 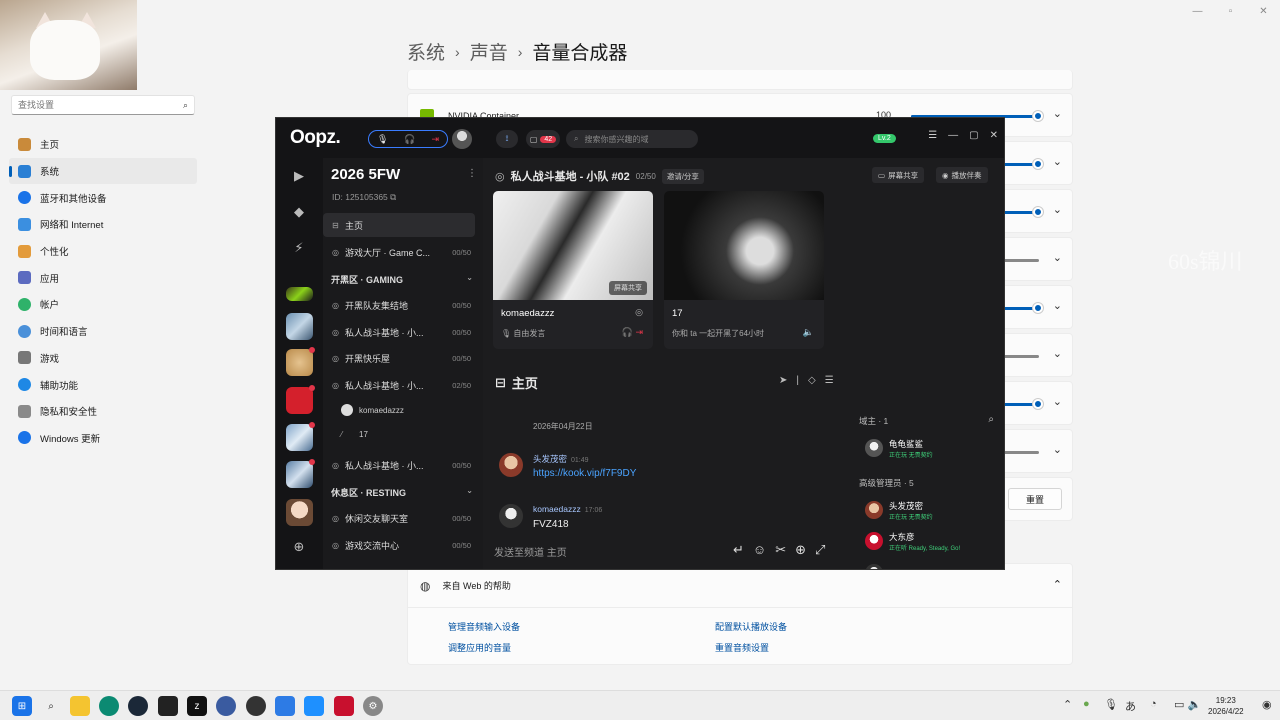 I want to click on voice-status-button: ⟟, so click(x=507, y=139).